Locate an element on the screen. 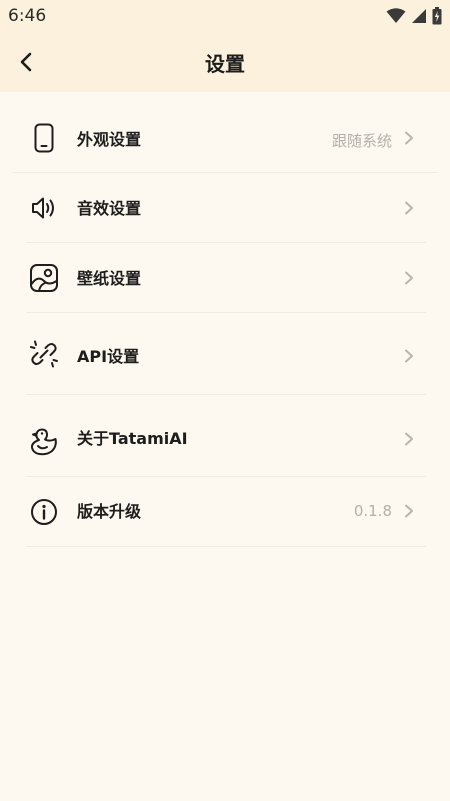  app-bar: 设置 is located at coordinates (225, 62).